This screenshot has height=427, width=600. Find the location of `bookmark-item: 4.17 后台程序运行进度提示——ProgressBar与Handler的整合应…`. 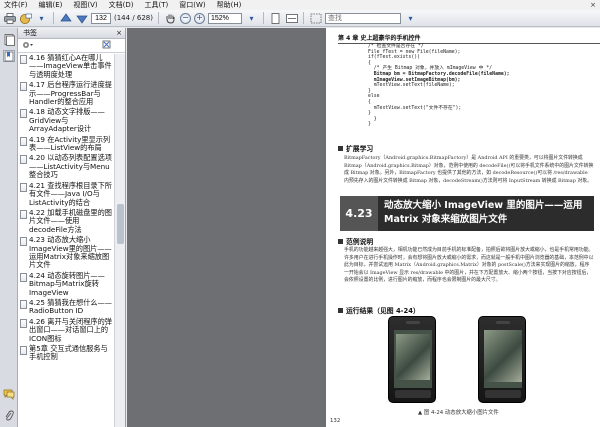

bookmark-item: 4.17 后台程序运行进度提示——ProgressBar与Handler的整合应… is located at coordinates (67, 93).